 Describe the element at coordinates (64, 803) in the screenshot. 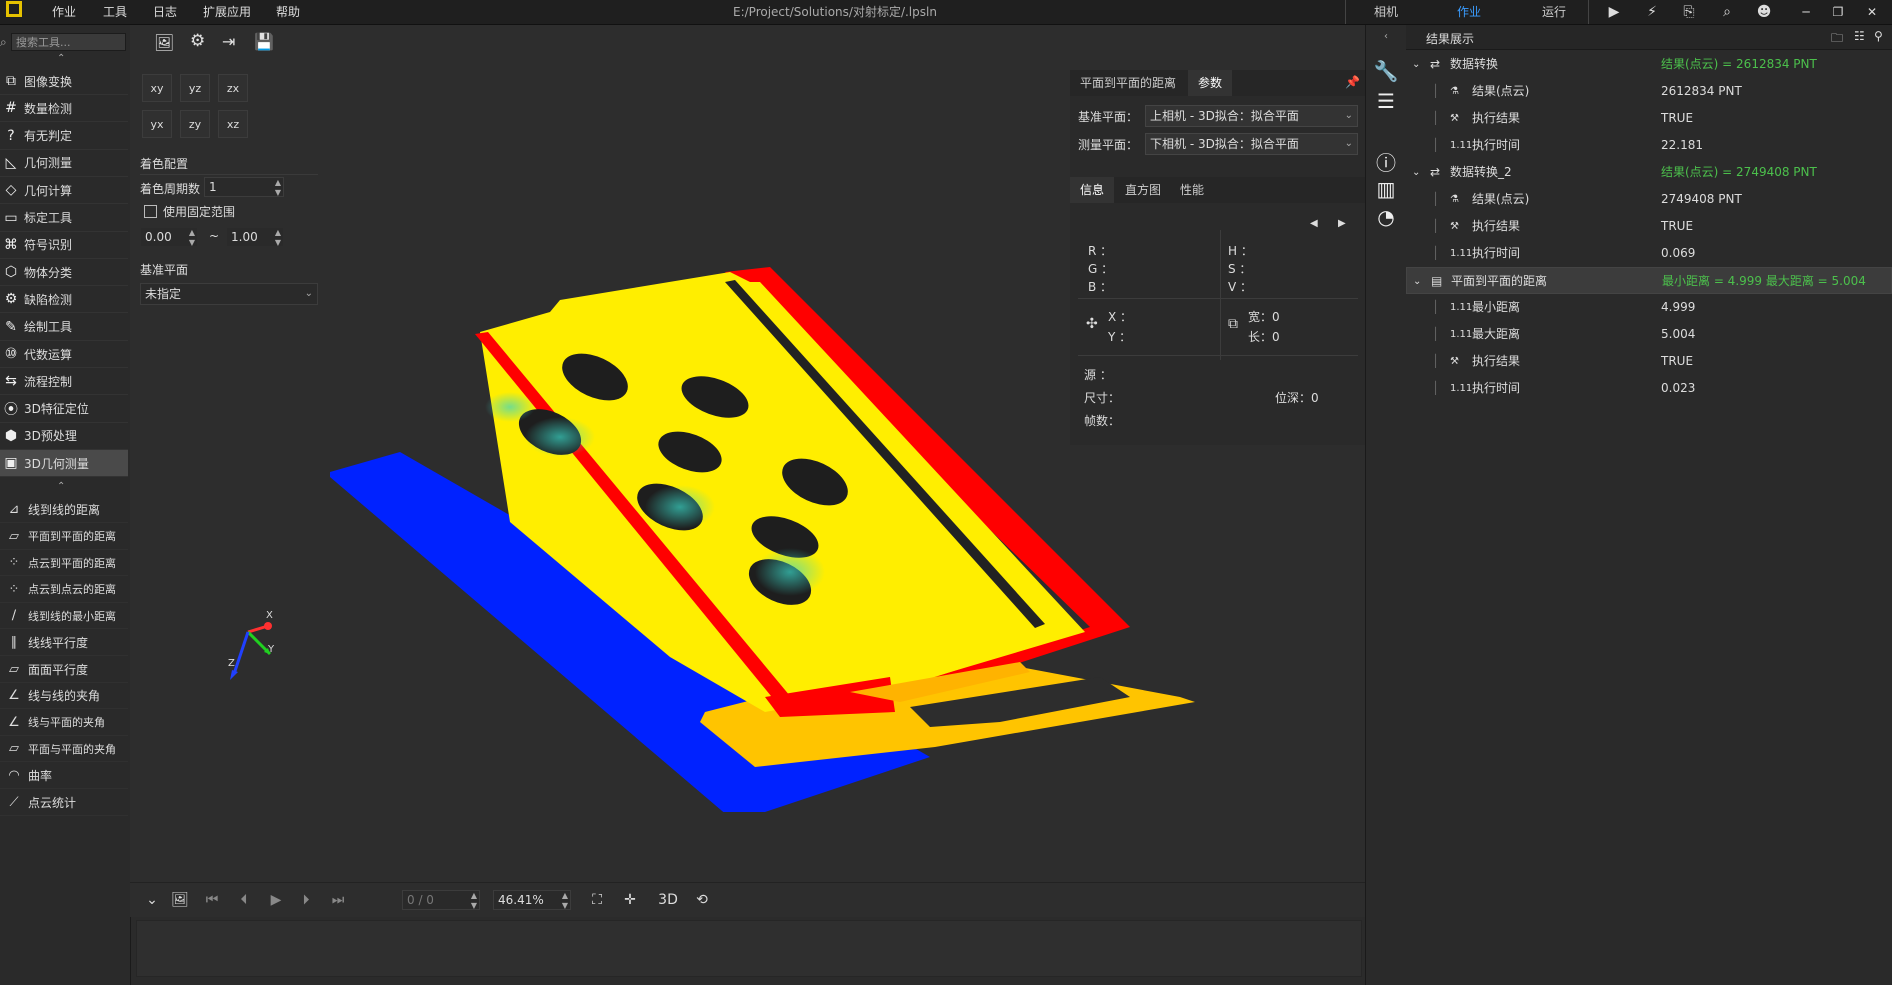

I see `tool-item: ⟋ 点云统计` at that location.